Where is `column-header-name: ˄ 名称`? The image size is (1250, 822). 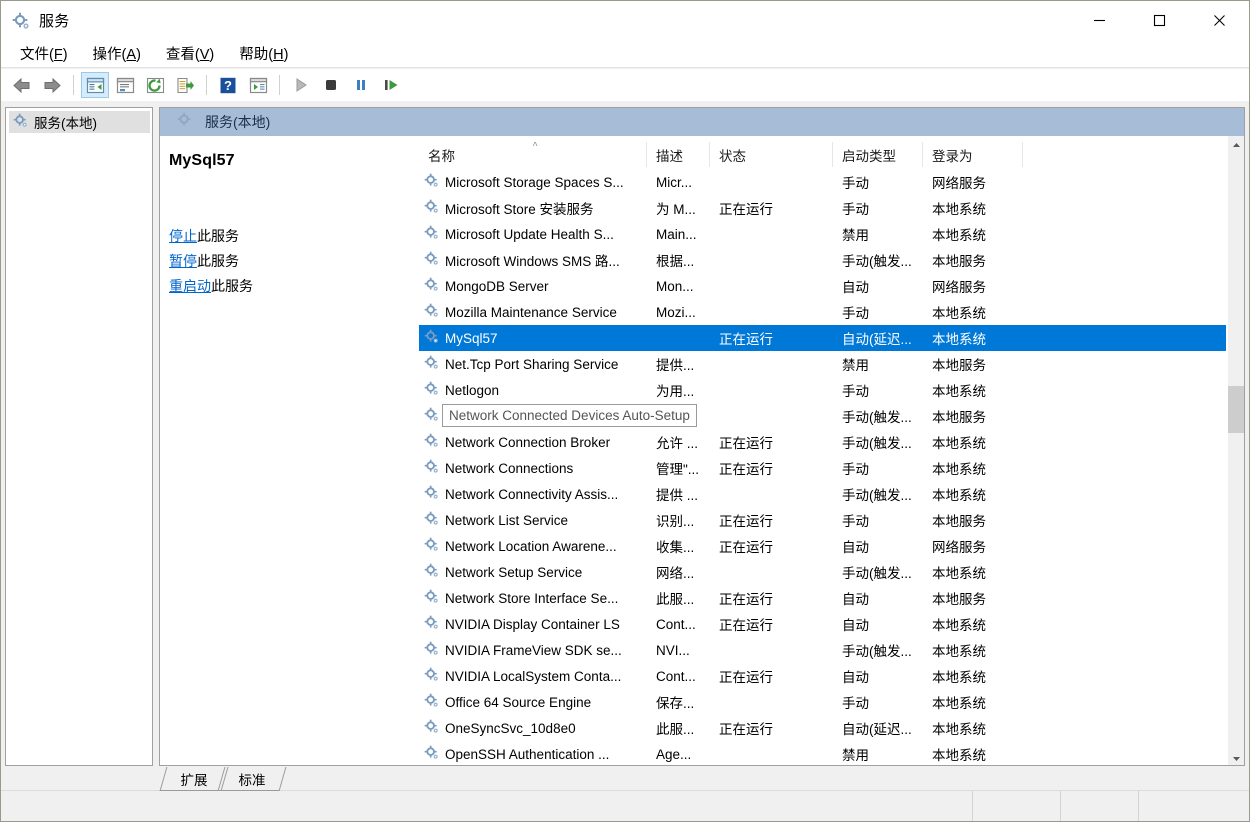
column-header-name: ˄ 名称 is located at coordinates (533, 154).